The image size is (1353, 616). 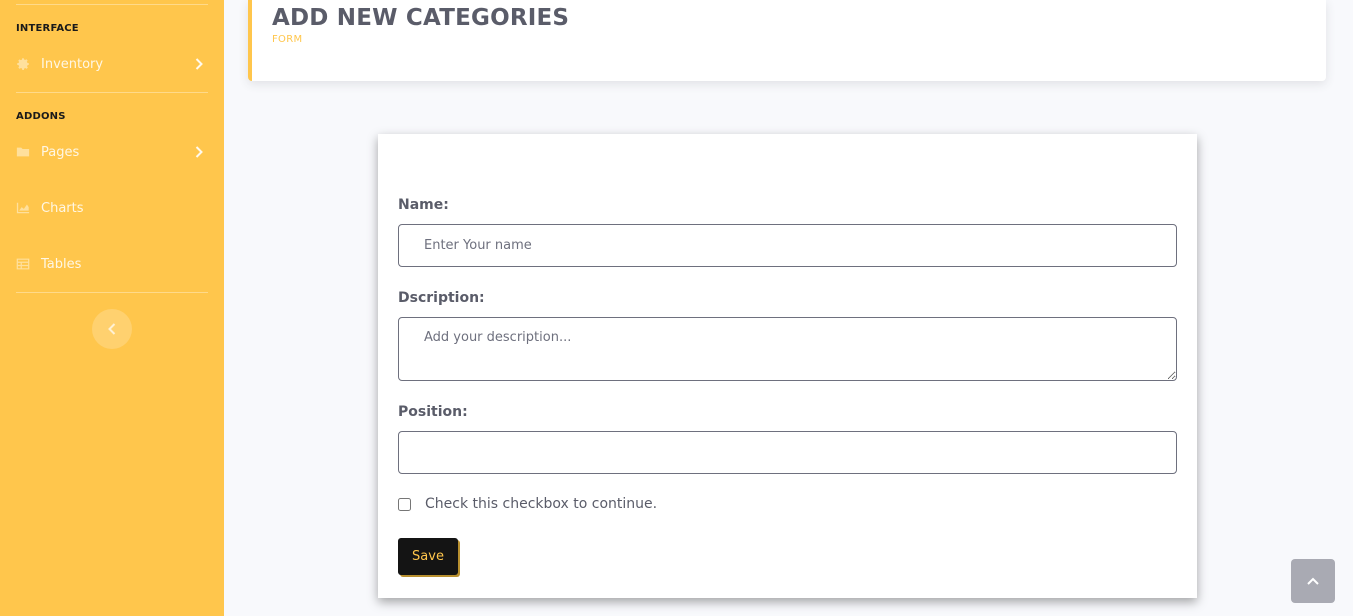 I want to click on sidebar-item-tables: Tables, so click(x=112, y=264).